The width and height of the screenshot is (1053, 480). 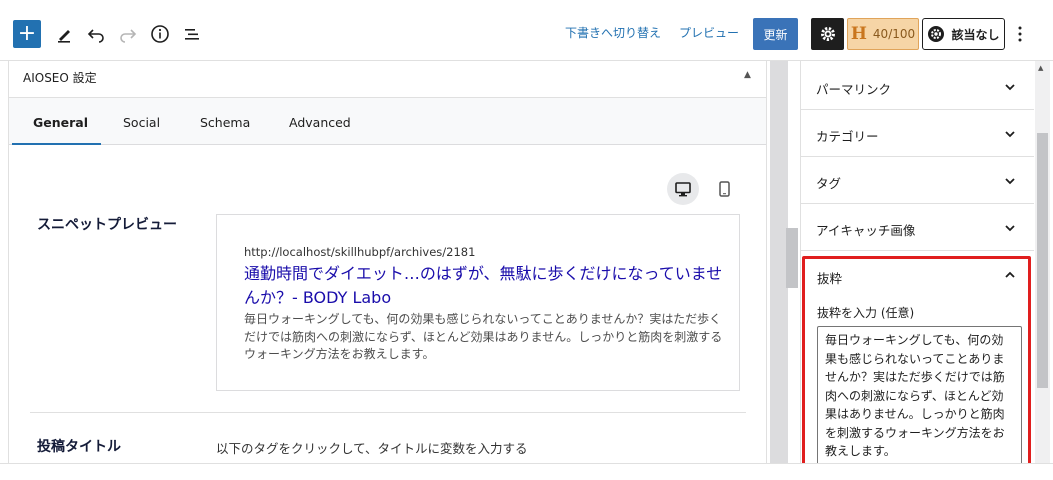 I want to click on tab-schema: Schema, so click(x=225, y=122).